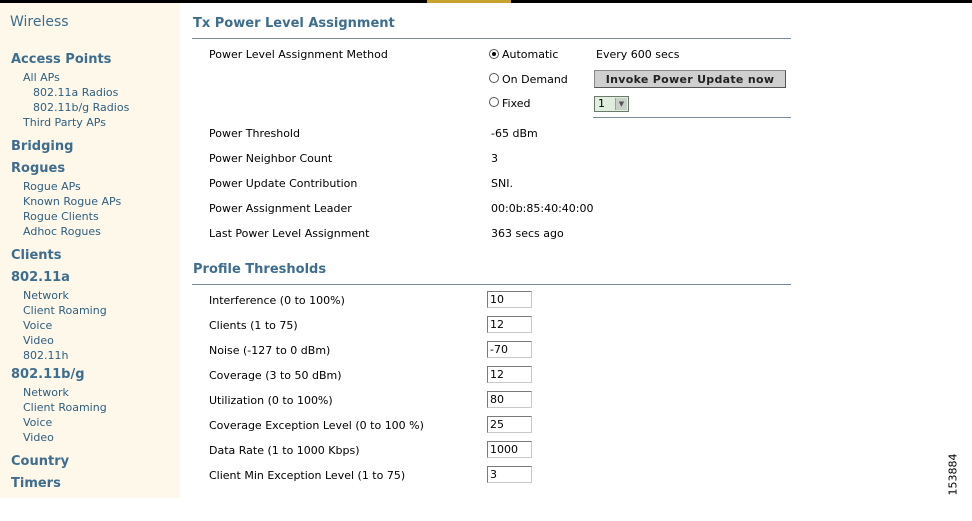 Image resolution: width=972 pixels, height=521 pixels. Describe the element at coordinates (690, 79) in the screenshot. I see `invoke-power-update-button: Invoke Power Update now` at that location.